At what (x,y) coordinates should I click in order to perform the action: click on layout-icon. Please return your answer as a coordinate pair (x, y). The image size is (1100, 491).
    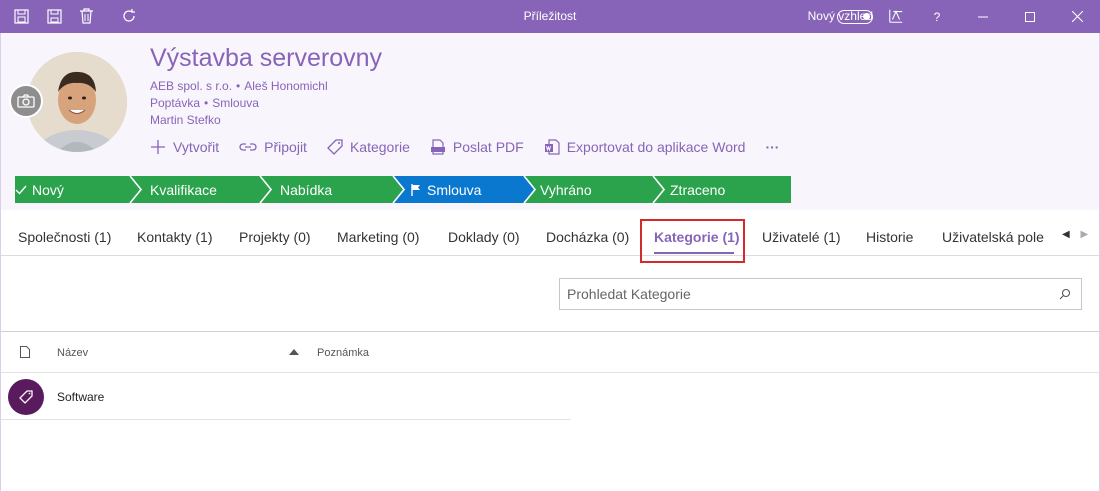
    Looking at the image, I should click on (896, 16).